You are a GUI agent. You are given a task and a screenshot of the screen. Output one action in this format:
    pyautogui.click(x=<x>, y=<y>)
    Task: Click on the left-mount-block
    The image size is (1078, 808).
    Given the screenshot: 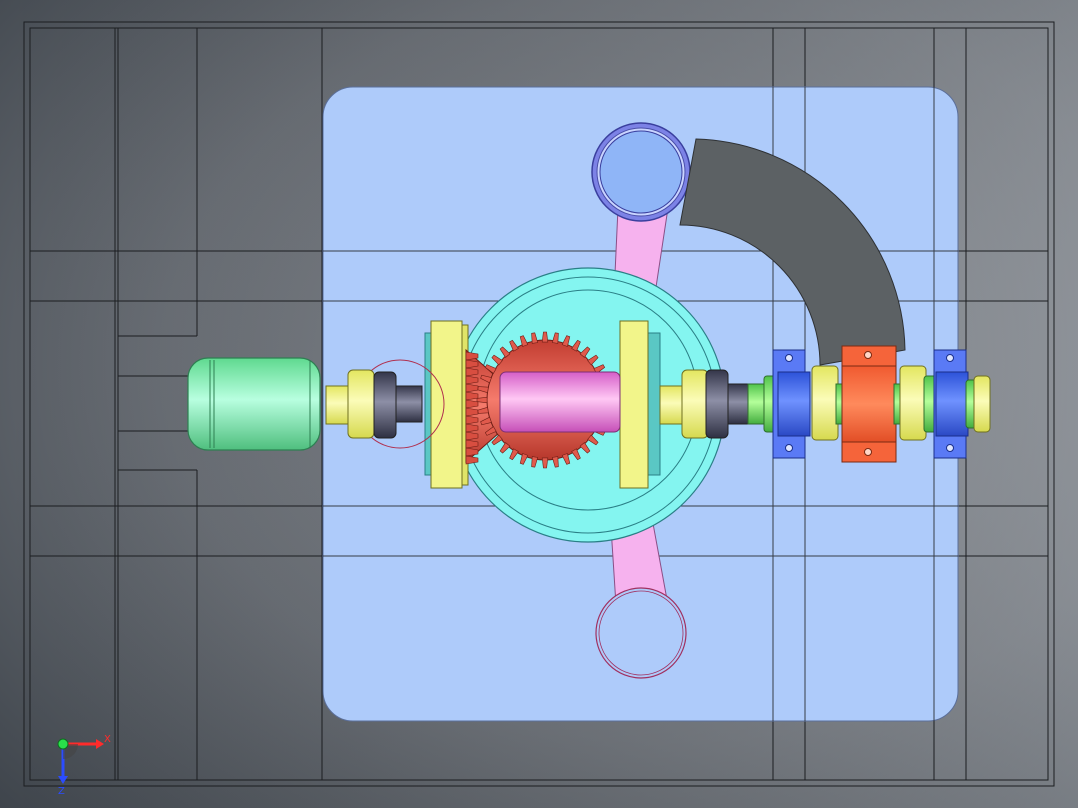 What is the action you would take?
    pyautogui.click(x=791, y=404)
    